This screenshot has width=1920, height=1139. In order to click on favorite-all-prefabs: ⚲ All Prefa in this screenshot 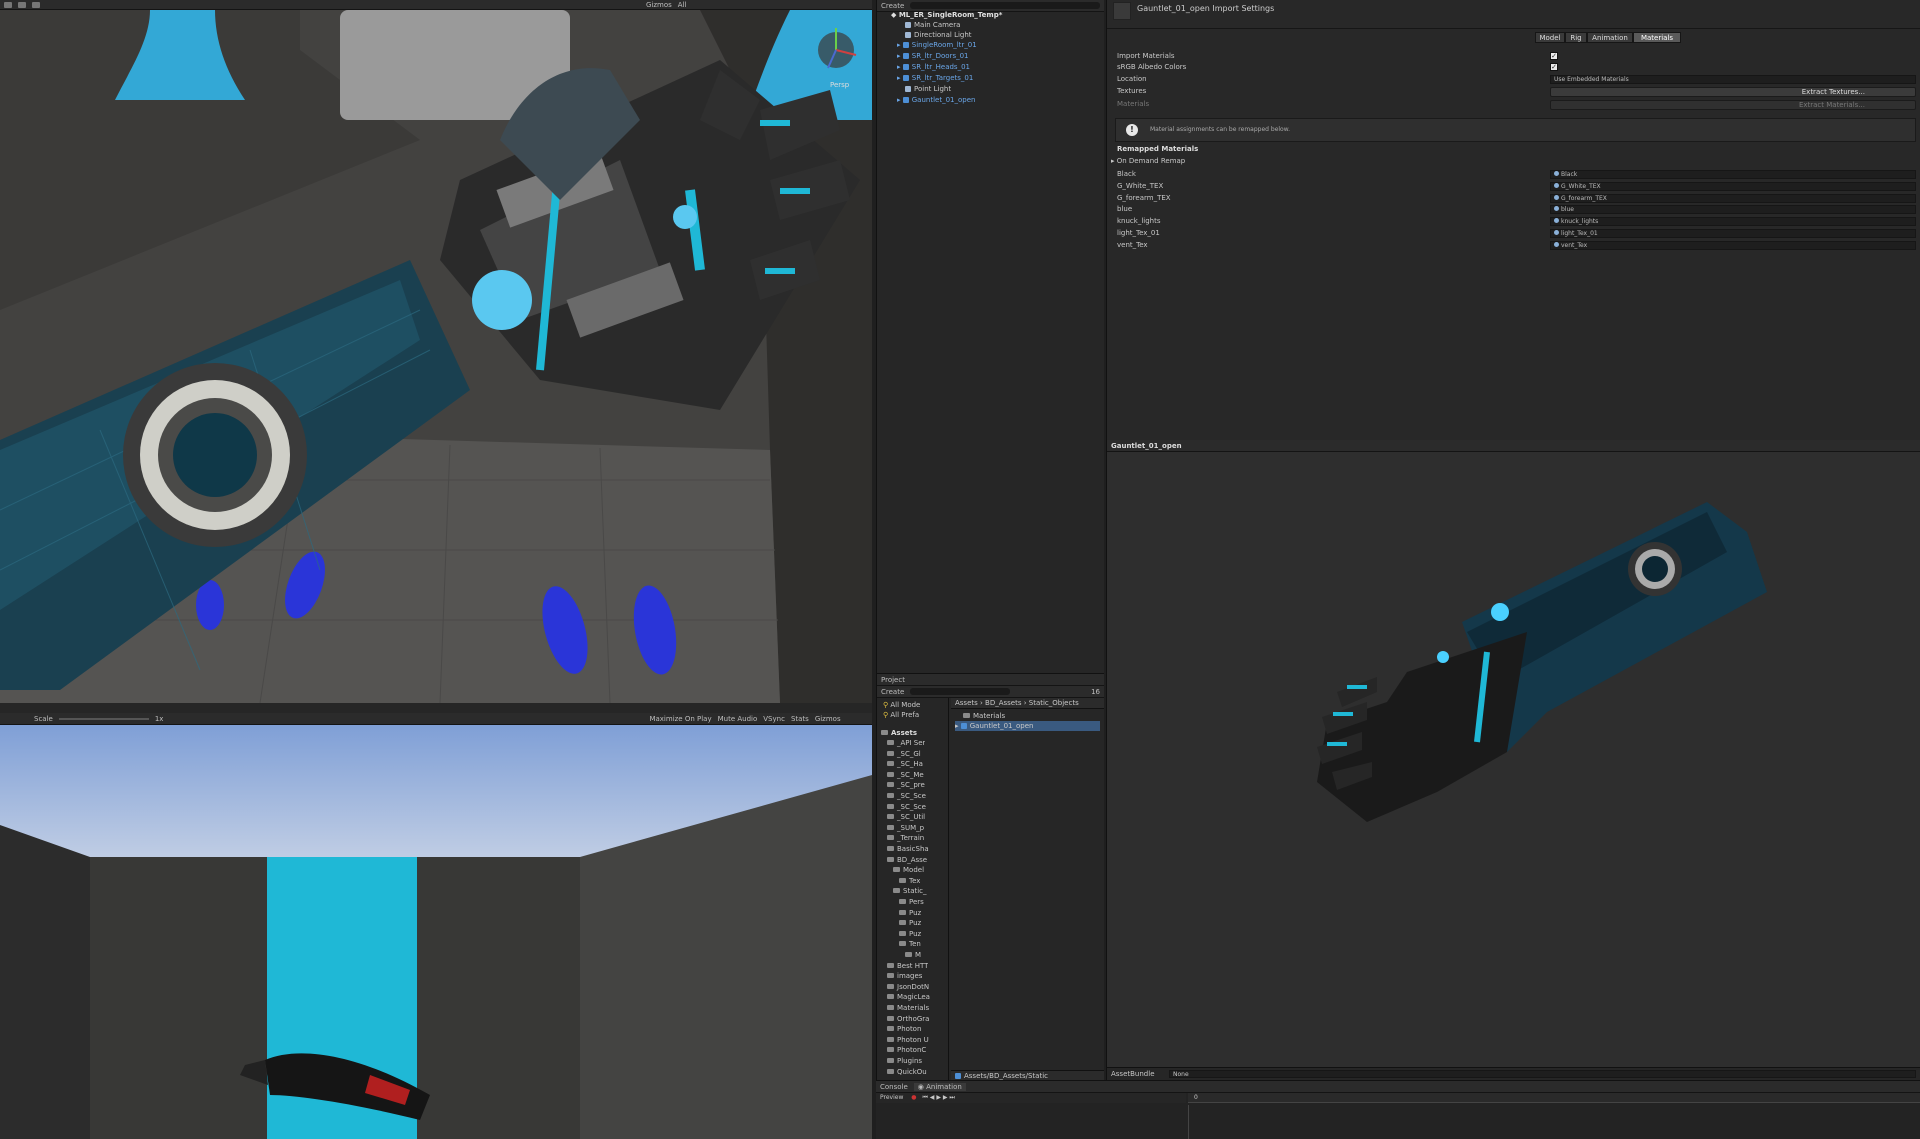, I will do `click(901, 715)`.